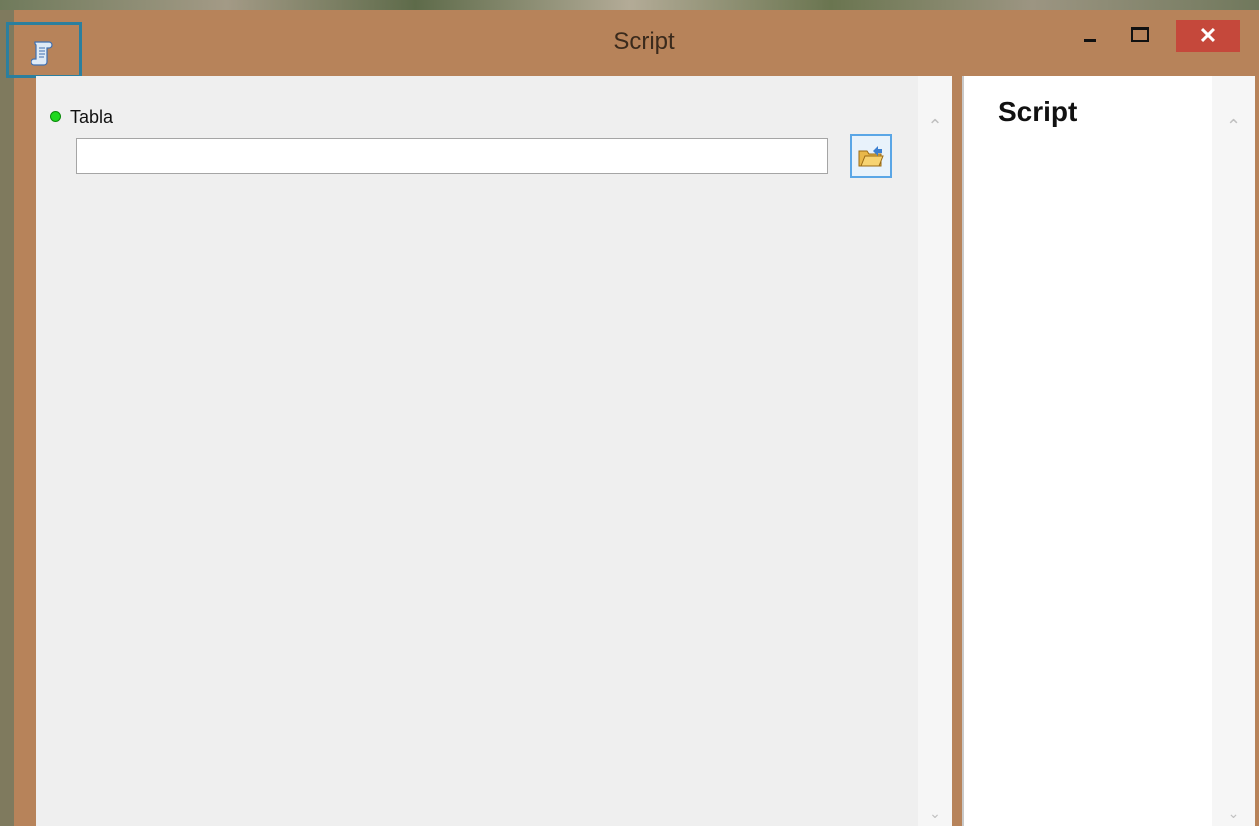  I want to click on app-icon-highlight, so click(44, 50).